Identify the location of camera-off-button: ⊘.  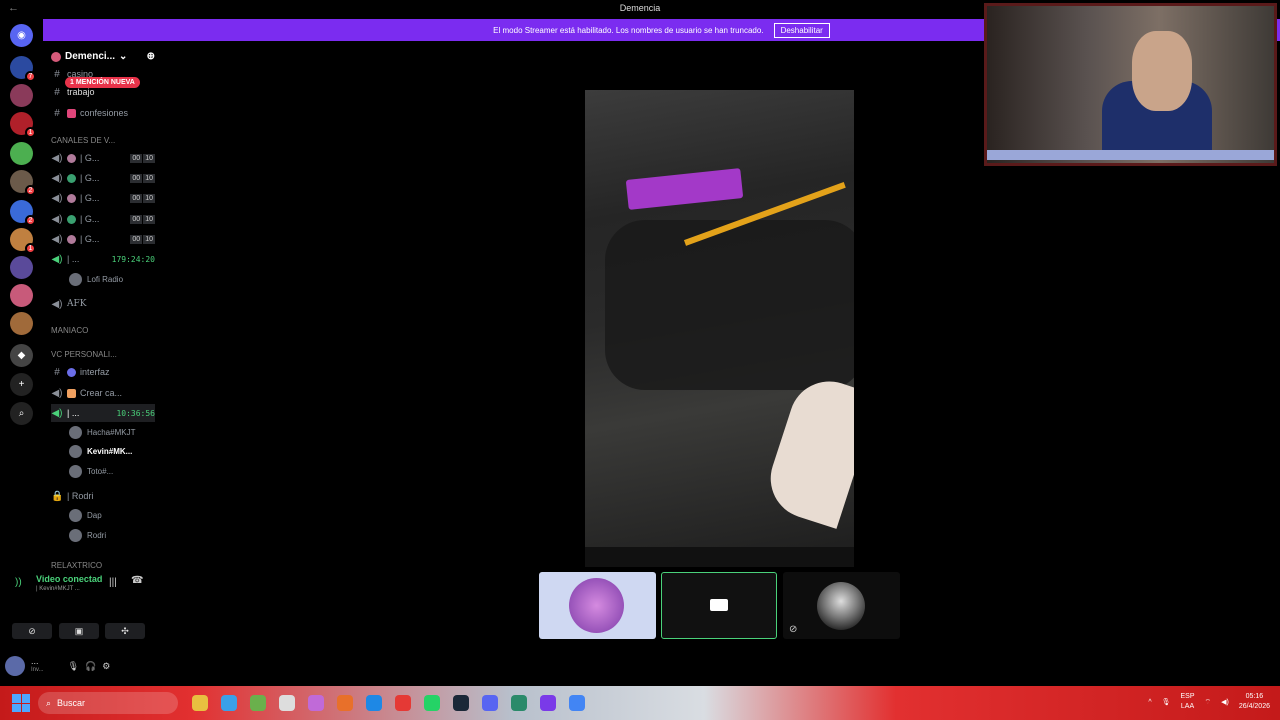
(32, 631).